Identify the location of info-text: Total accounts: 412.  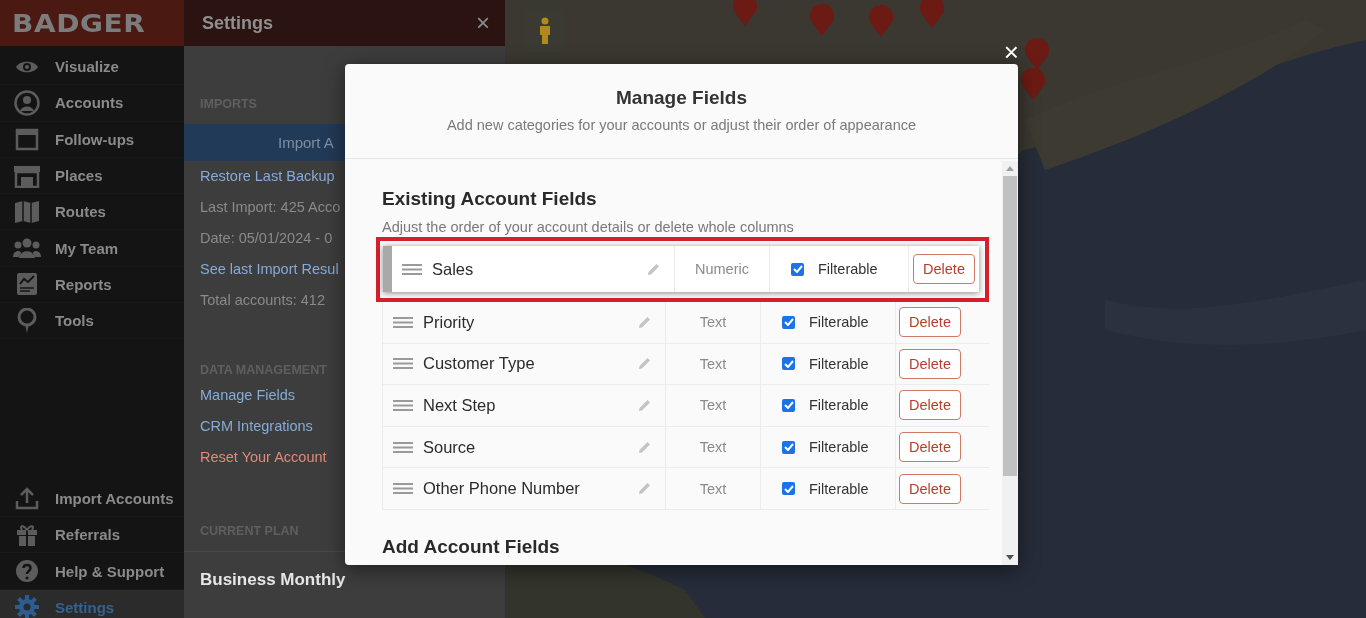
(262, 300).